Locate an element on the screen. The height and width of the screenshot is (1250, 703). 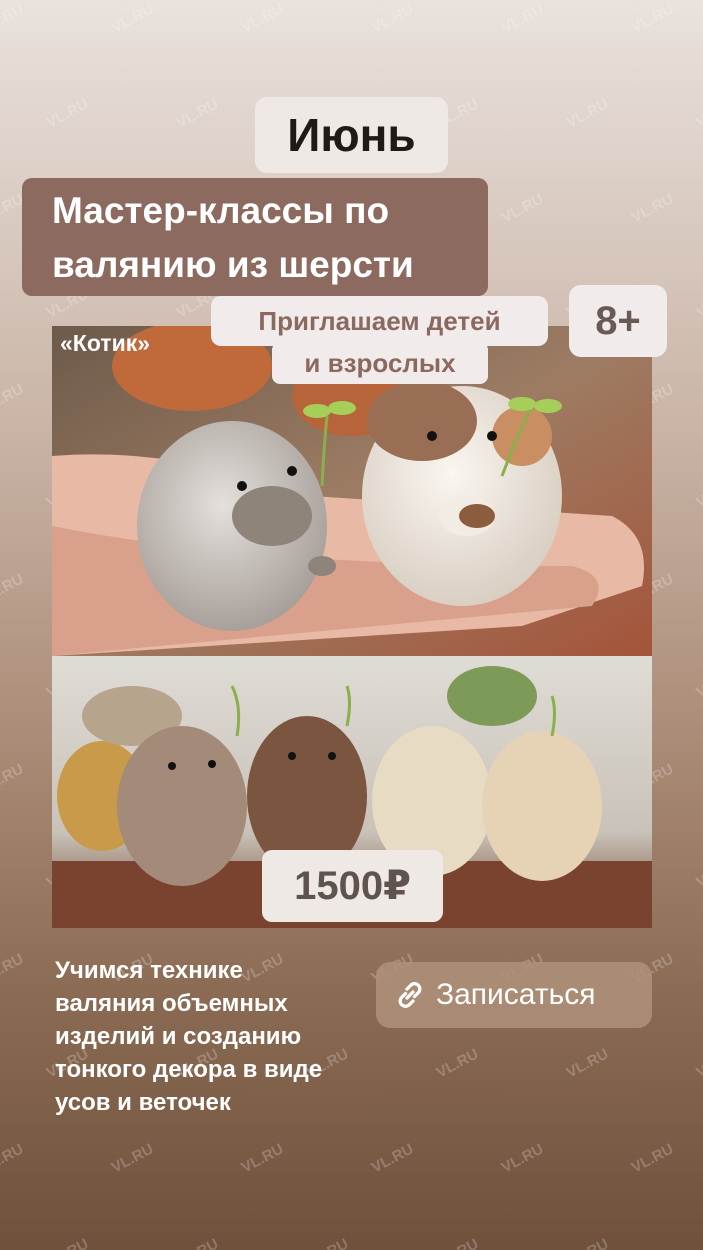
description-line: усов и веточек is located at coordinates (143, 1102).